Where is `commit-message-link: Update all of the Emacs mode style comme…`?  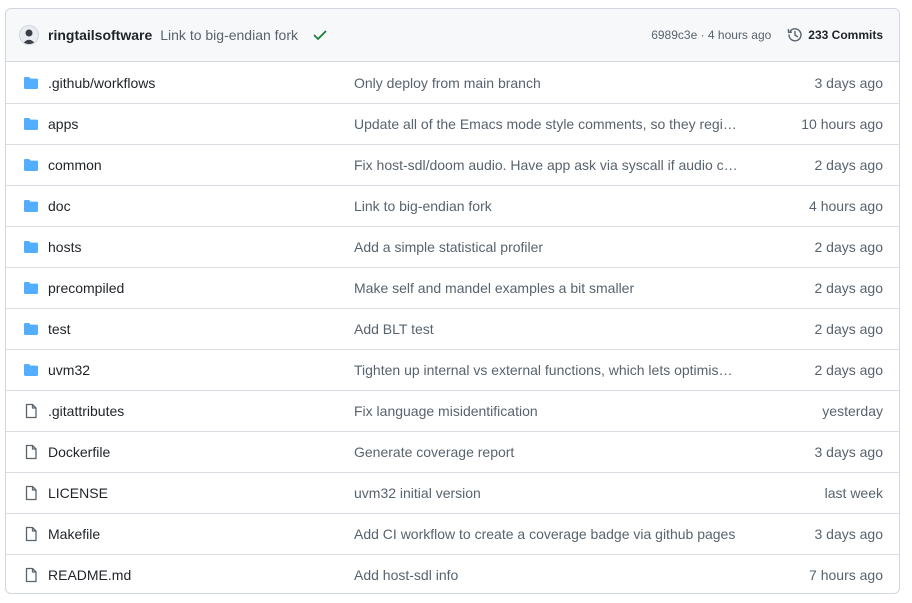
commit-message-link: Update all of the Emacs mode style comme… is located at coordinates (546, 124).